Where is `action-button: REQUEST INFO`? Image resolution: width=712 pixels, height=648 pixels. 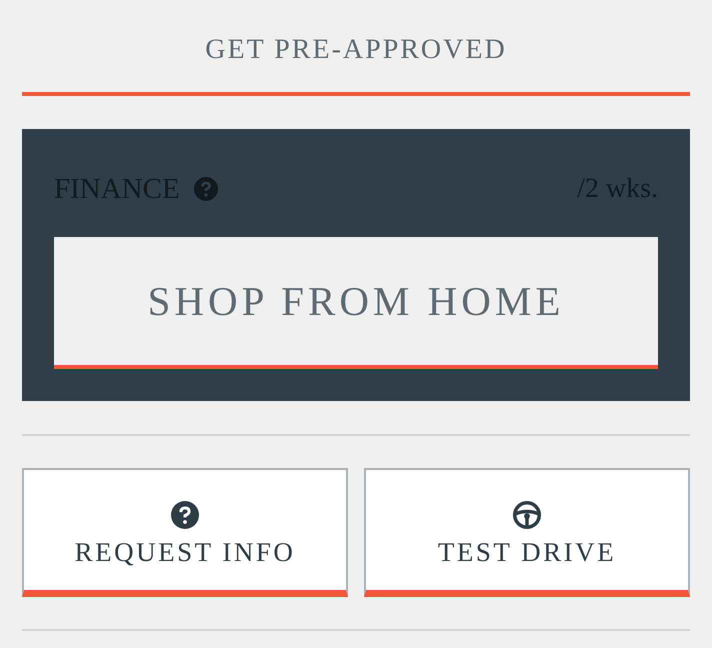
action-button: REQUEST INFO is located at coordinates (185, 532).